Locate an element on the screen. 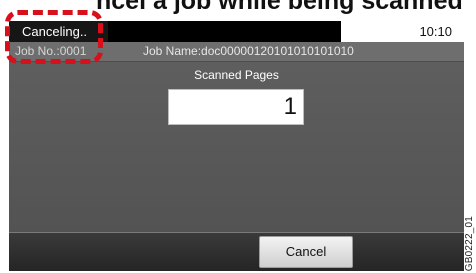  cancel-button: Cancel is located at coordinates (306, 252).